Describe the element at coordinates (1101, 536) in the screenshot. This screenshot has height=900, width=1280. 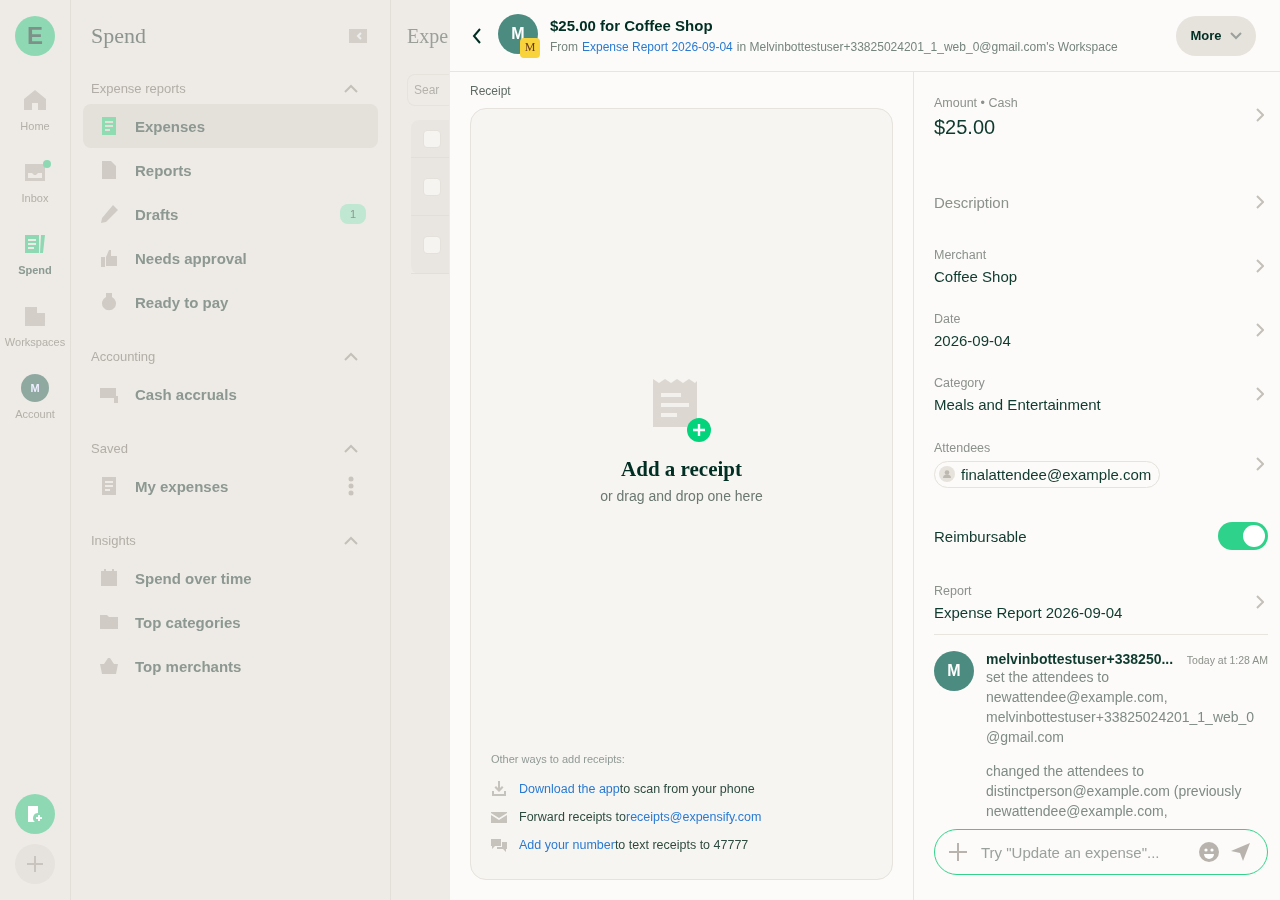
I see `detail-row: Reimbursable` at that location.